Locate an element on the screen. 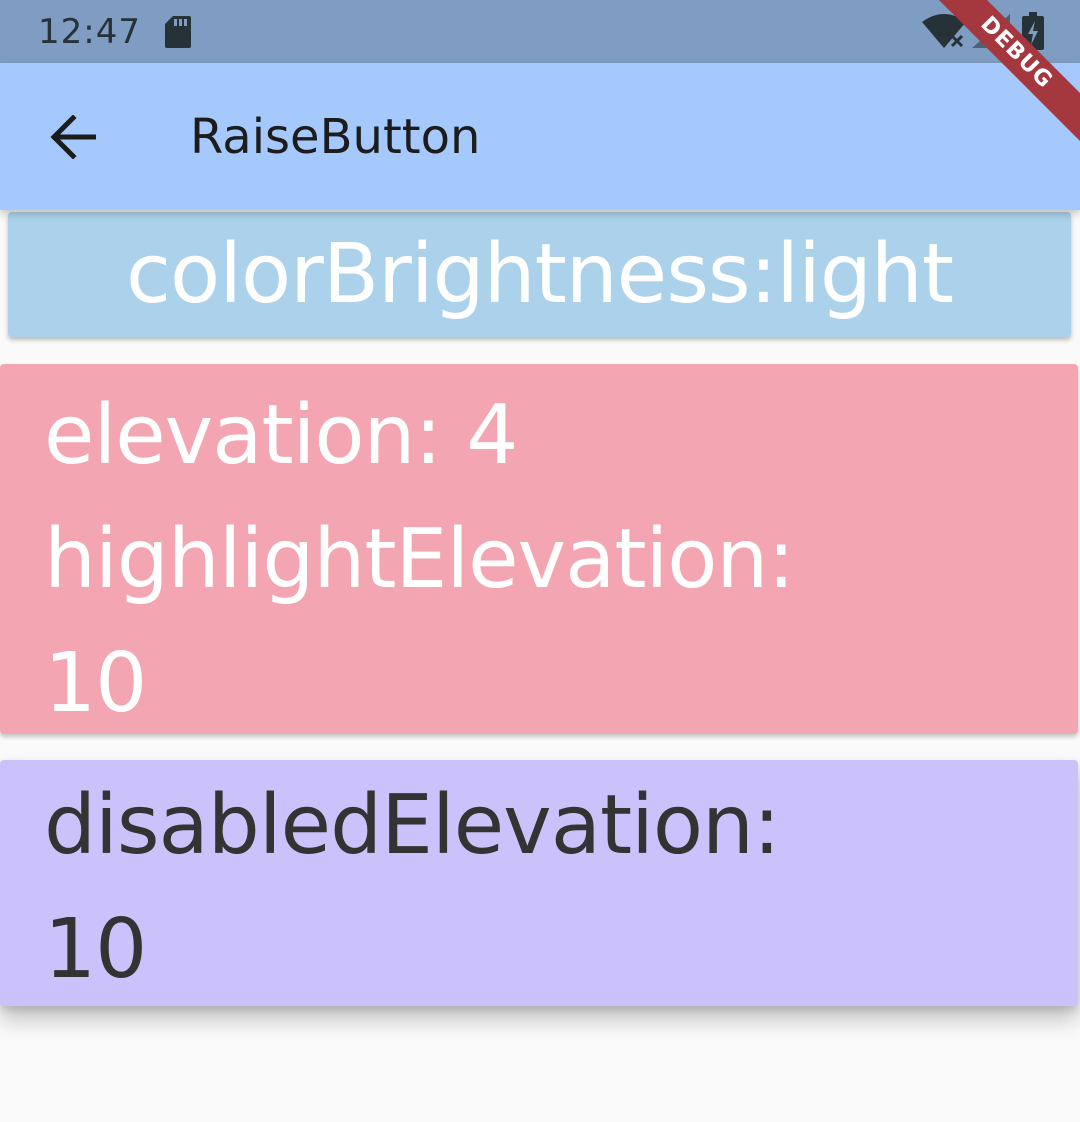 The width and height of the screenshot is (1080, 1122). battery-charging-icon is located at coordinates (1033, 31).